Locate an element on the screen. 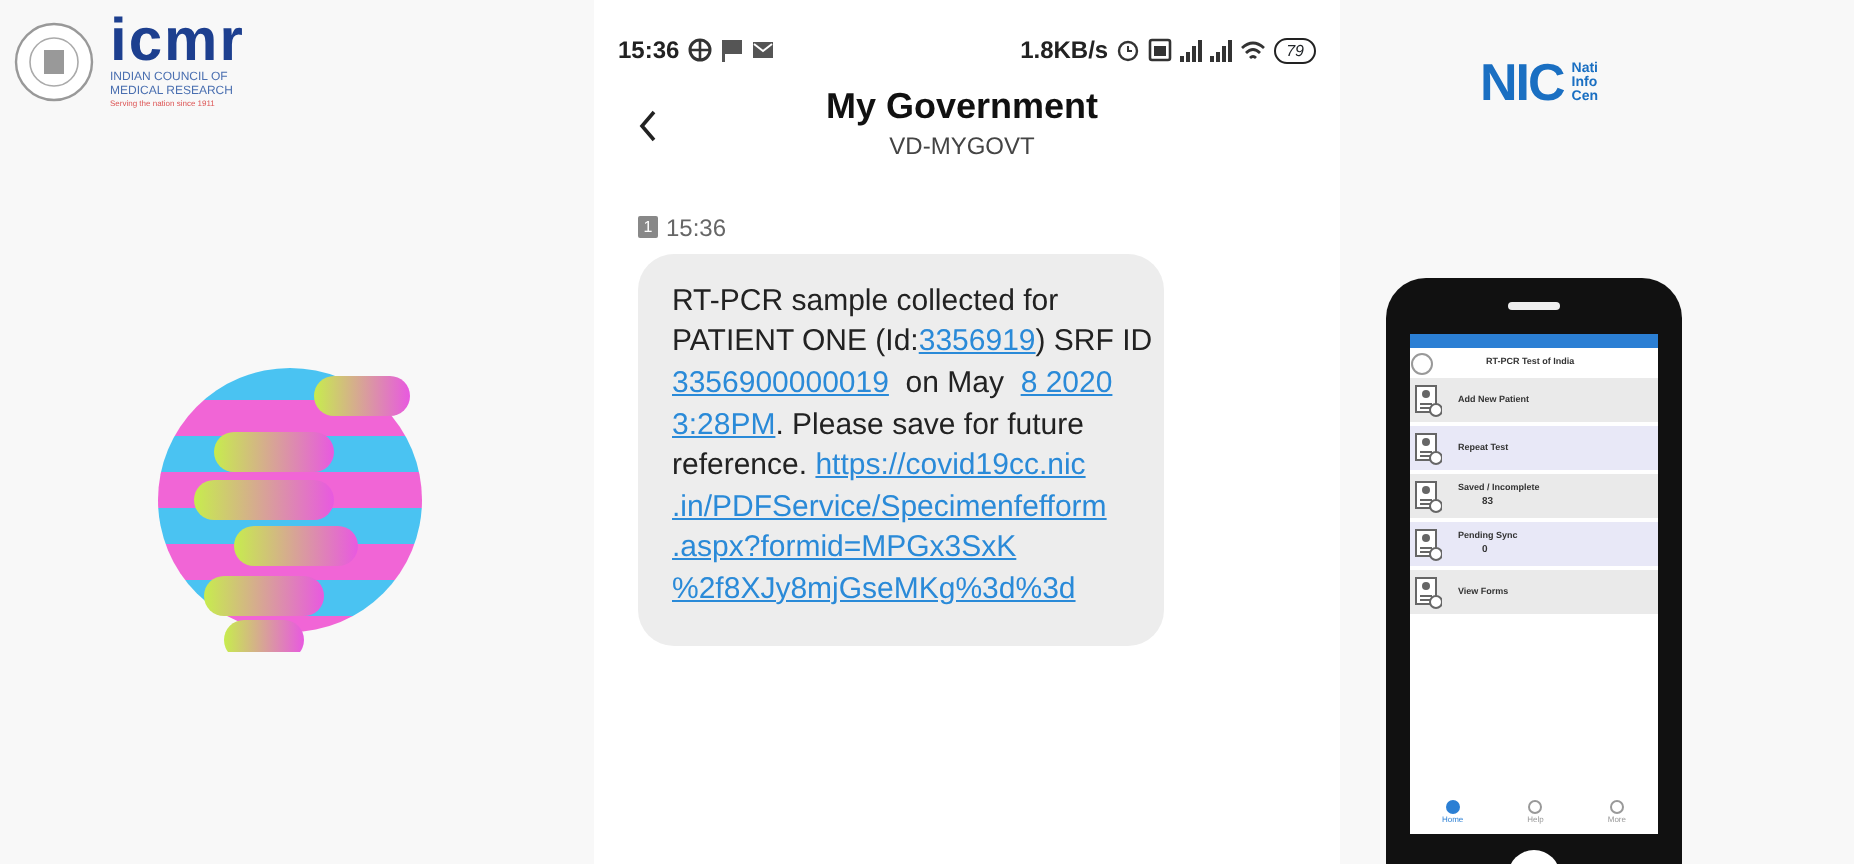  message-link: .aspx?formid=MPGx3SxK is located at coordinates (844, 547).